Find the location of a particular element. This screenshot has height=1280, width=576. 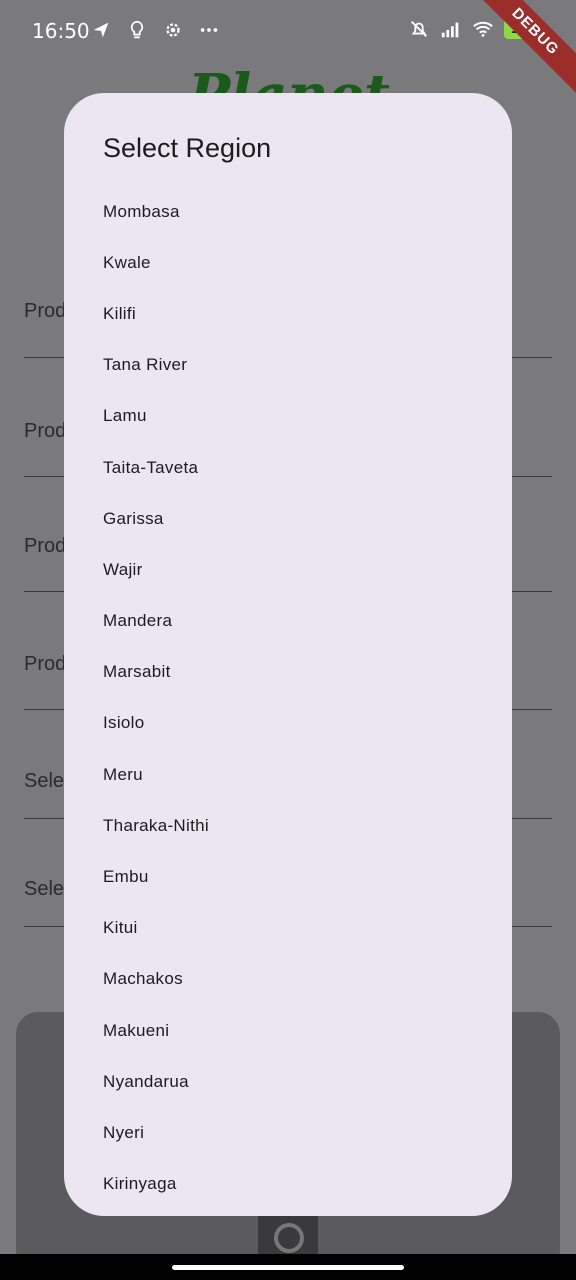

region-option-mandera: Mandera is located at coordinates (288, 621).